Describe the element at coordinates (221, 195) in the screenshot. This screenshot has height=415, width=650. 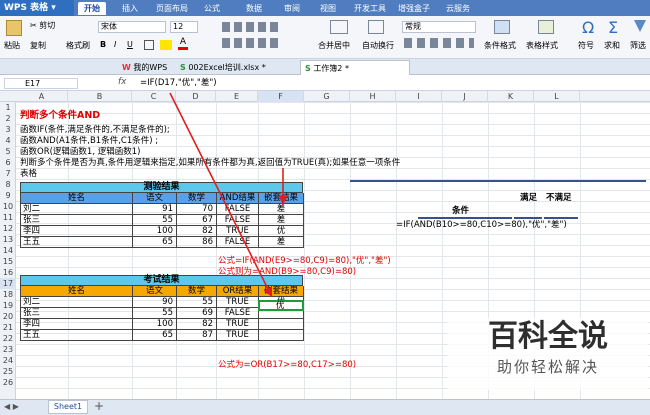
I see `arrow-line` at that location.